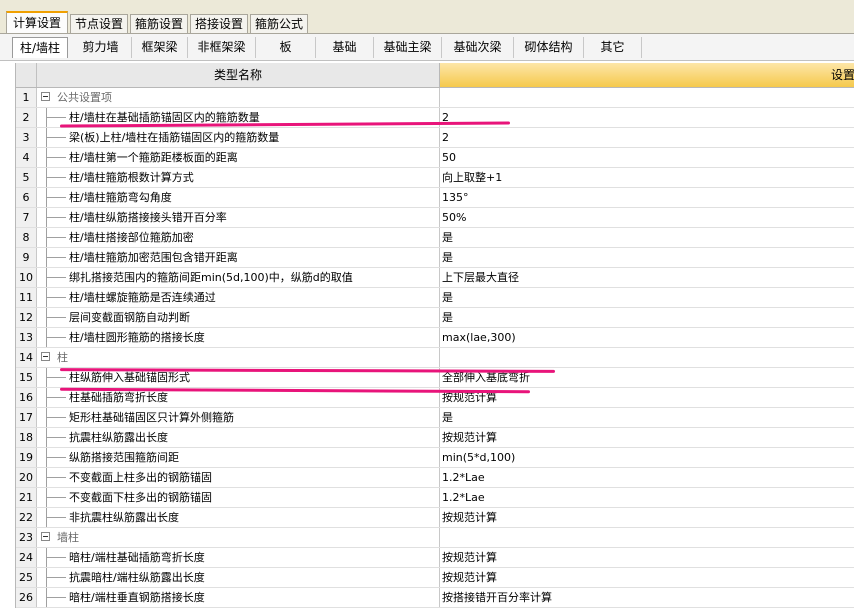 The height and width of the screenshot is (608, 854). What do you see at coordinates (647, 457) in the screenshot?
I see `setting-value: min(5*d,100)` at bounding box center [647, 457].